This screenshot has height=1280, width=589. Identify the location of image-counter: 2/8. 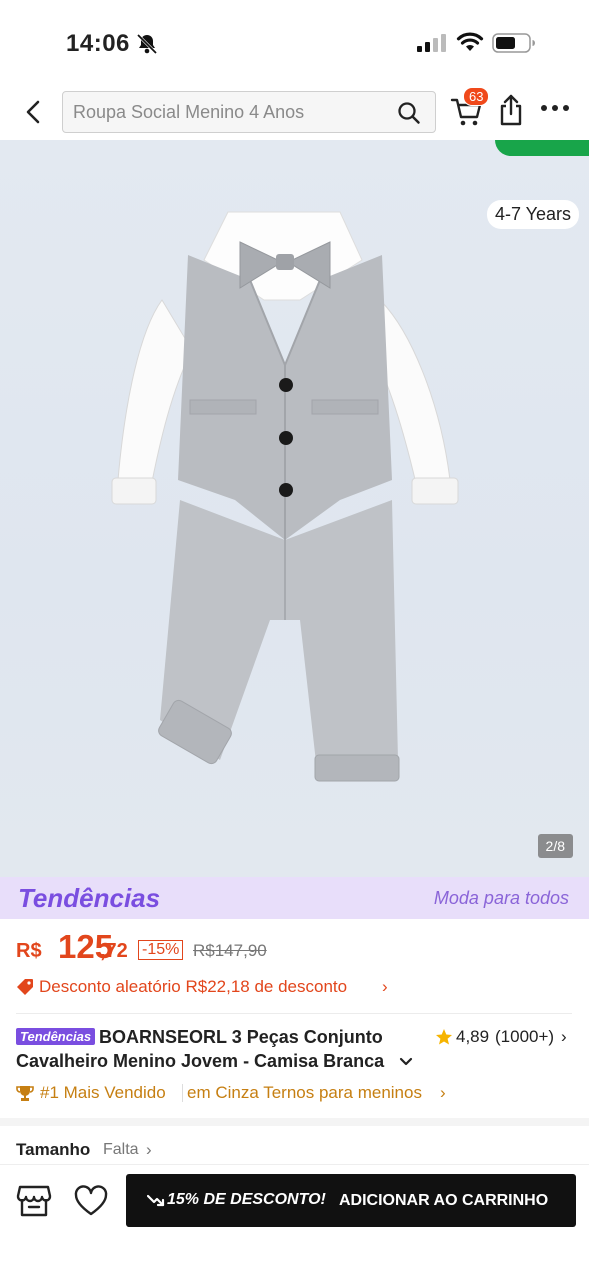
(555, 846).